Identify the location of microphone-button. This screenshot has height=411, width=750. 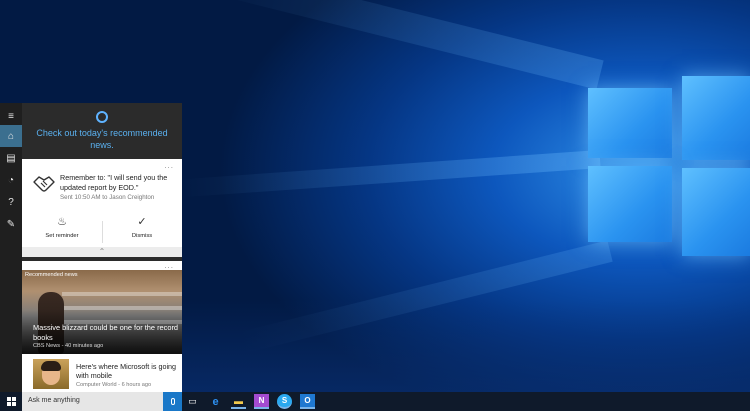
(172, 401).